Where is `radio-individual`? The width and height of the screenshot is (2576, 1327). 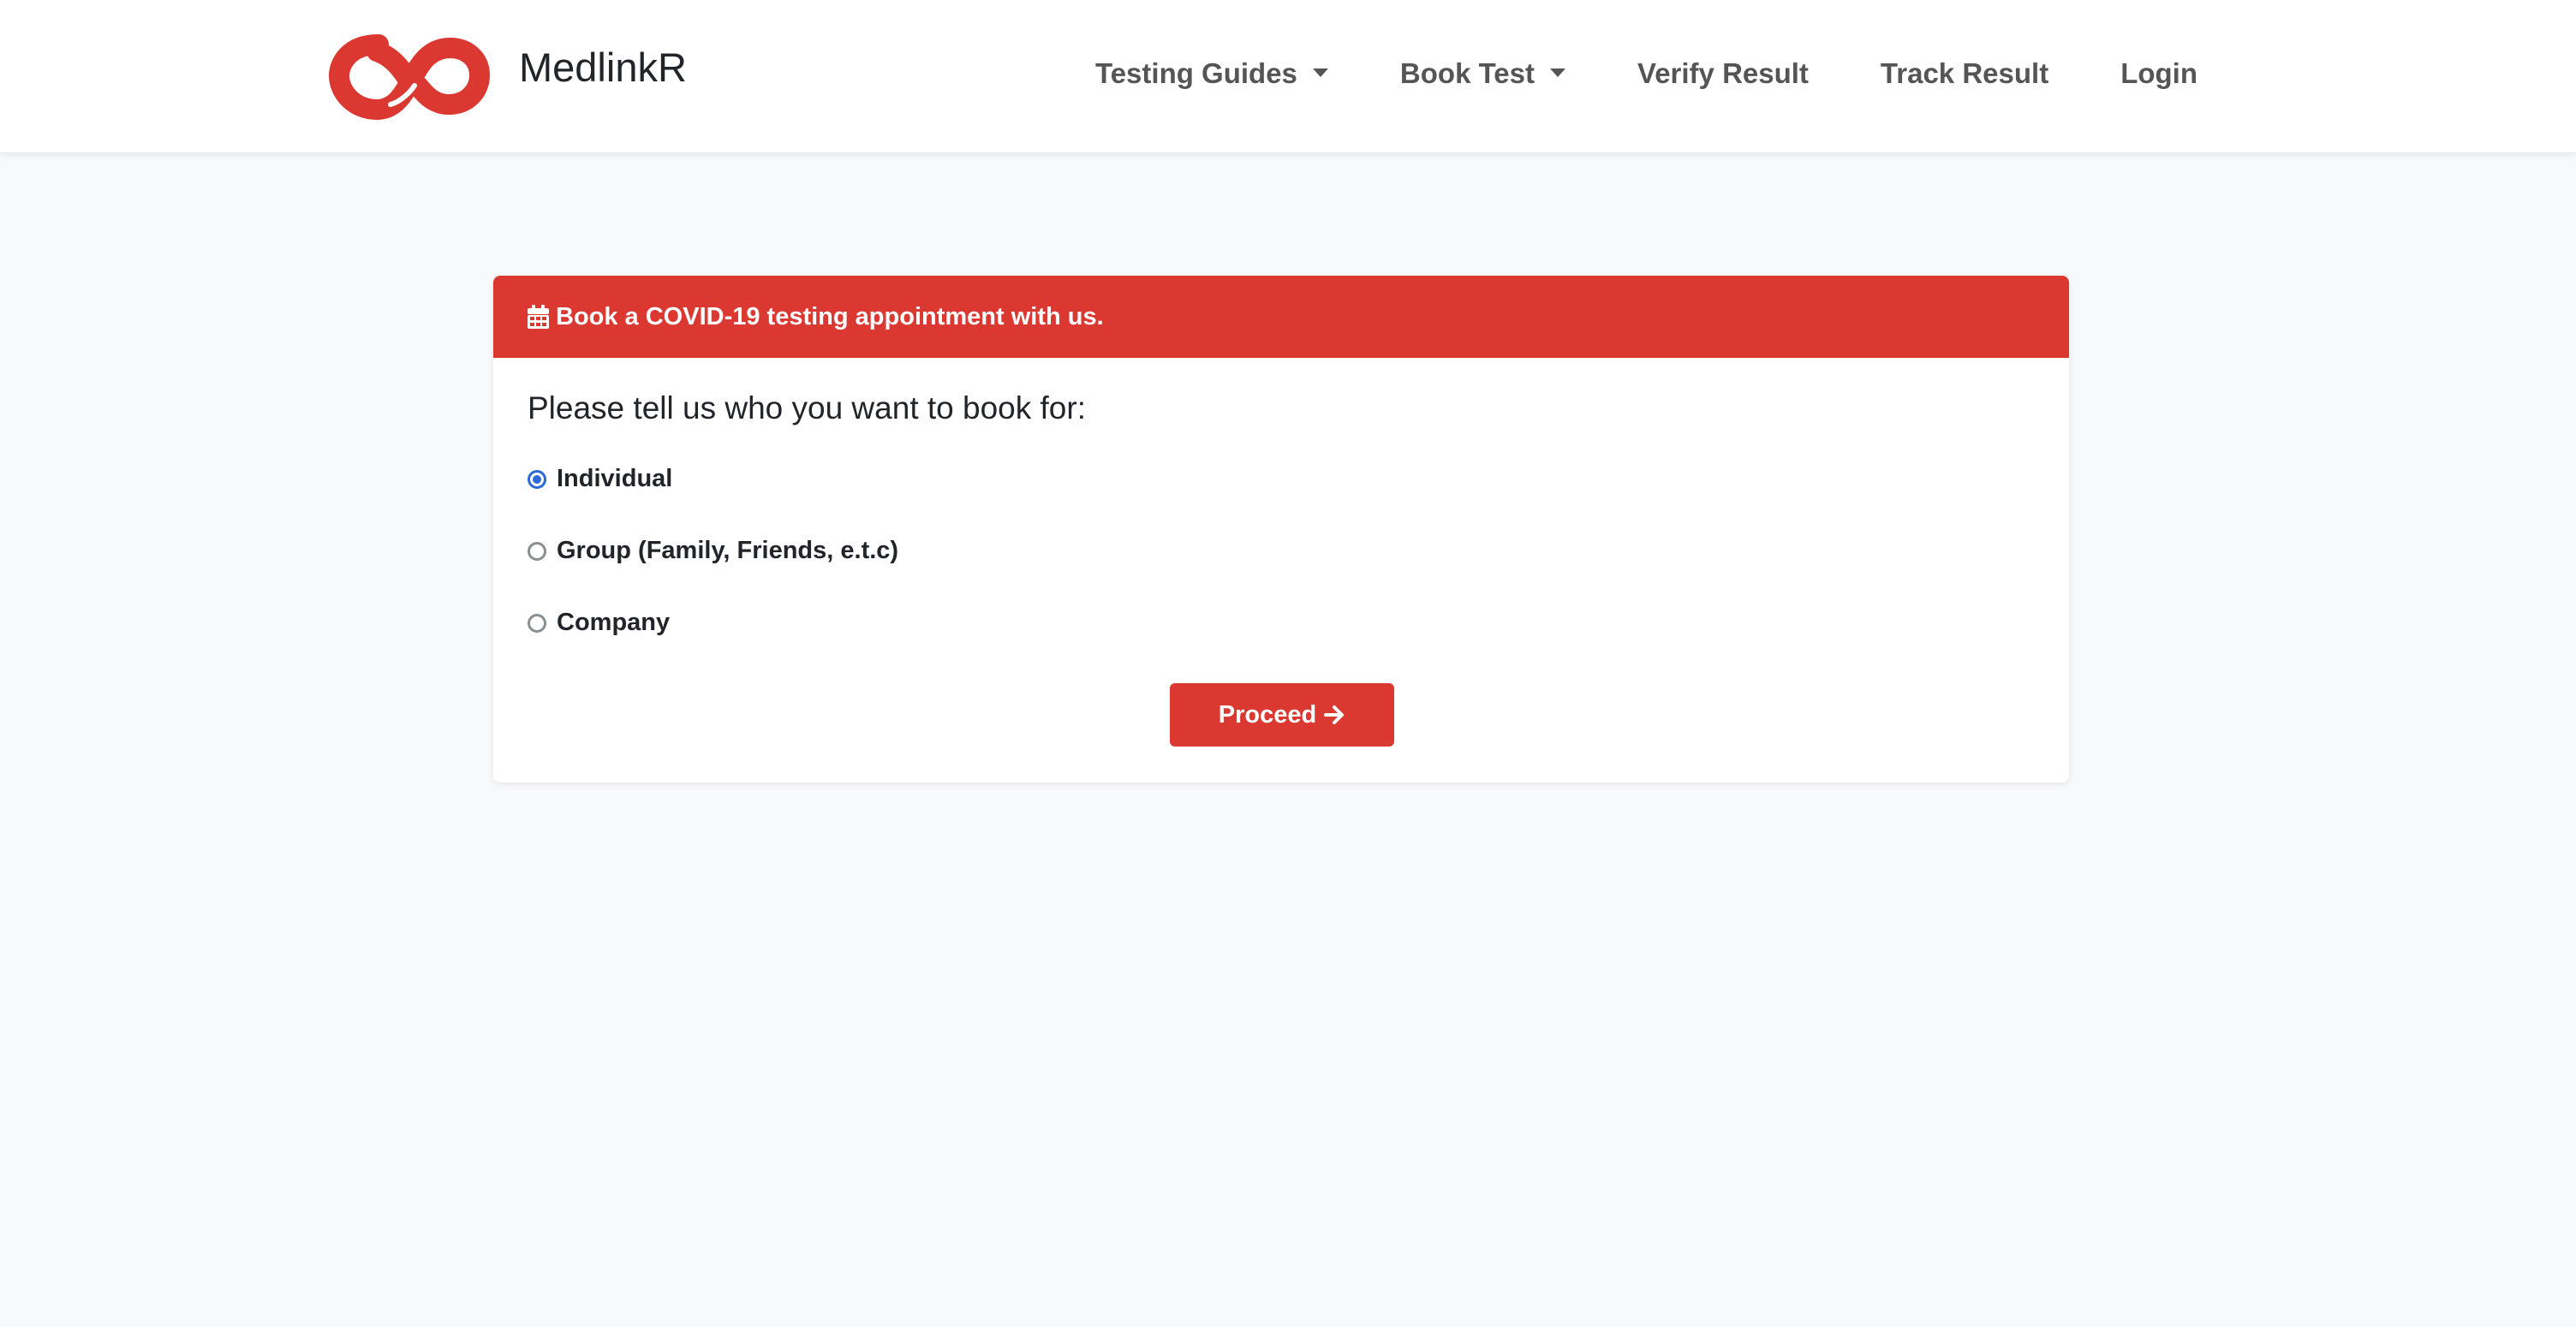
radio-individual is located at coordinates (537, 479).